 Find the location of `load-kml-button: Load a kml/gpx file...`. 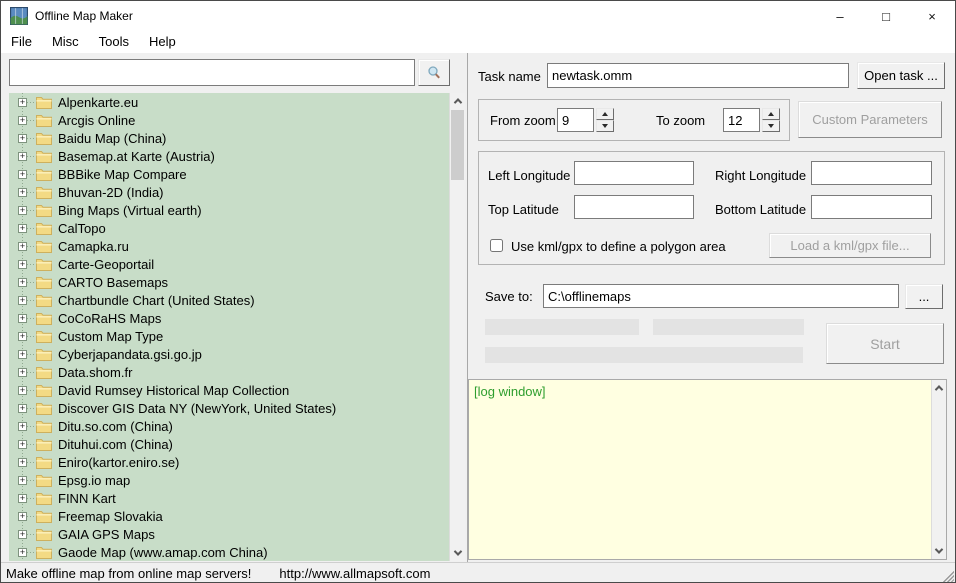

load-kml-button: Load a kml/gpx file... is located at coordinates (850, 245).